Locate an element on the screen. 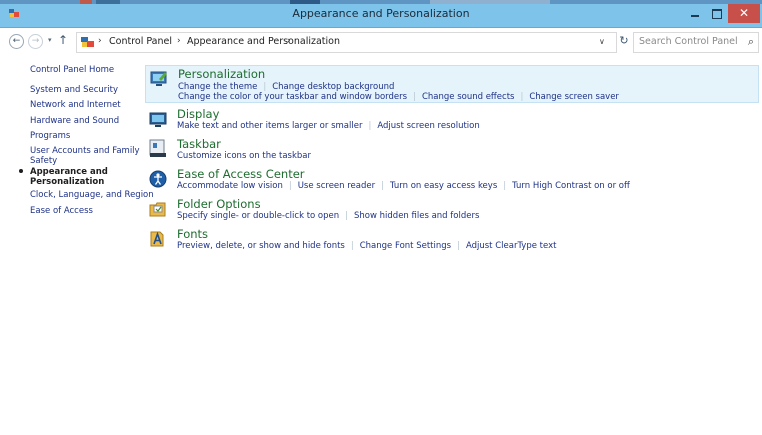  category-title: Ease of Access Center is located at coordinates (241, 174).